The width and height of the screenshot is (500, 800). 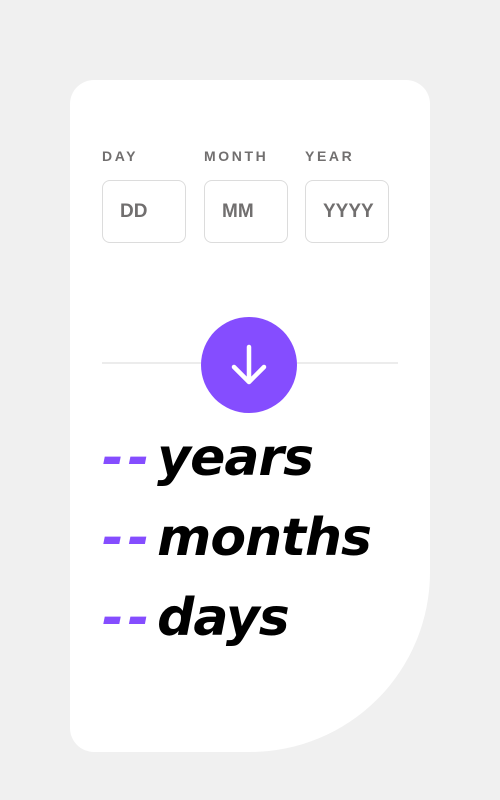 I want to click on arrow-down-icon, so click(x=249, y=365).